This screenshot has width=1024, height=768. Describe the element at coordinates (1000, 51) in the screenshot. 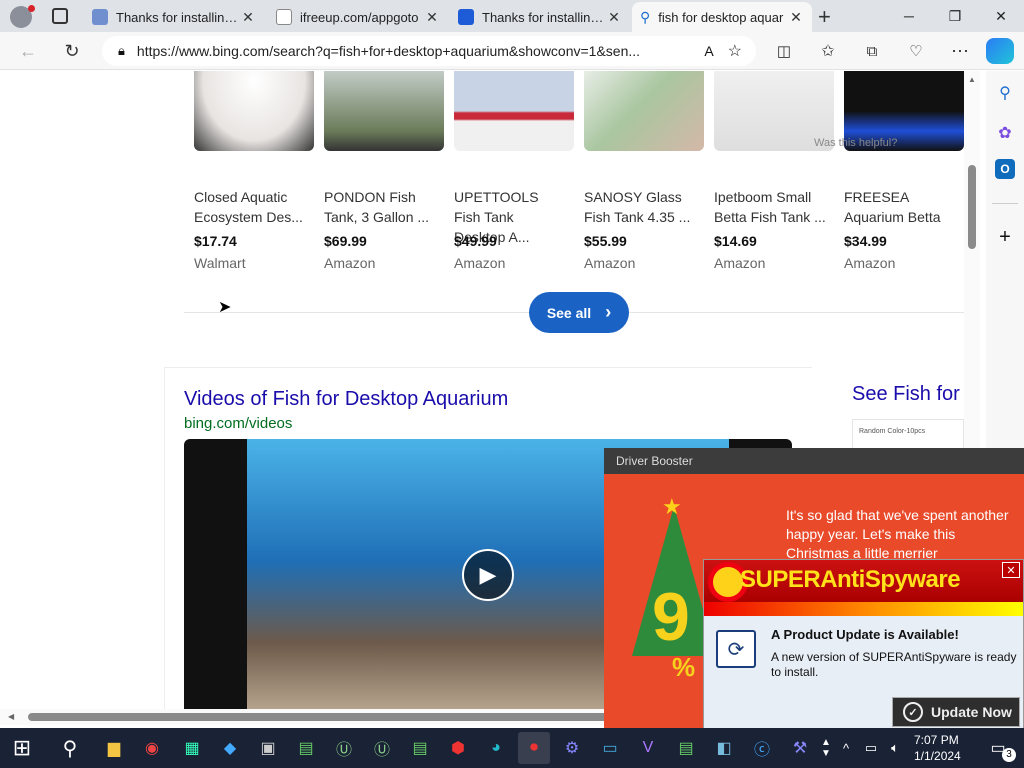

I see `copilot-icon` at that location.